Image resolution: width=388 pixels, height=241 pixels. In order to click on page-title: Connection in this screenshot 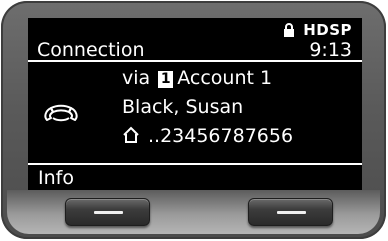, I will do `click(91, 50)`.